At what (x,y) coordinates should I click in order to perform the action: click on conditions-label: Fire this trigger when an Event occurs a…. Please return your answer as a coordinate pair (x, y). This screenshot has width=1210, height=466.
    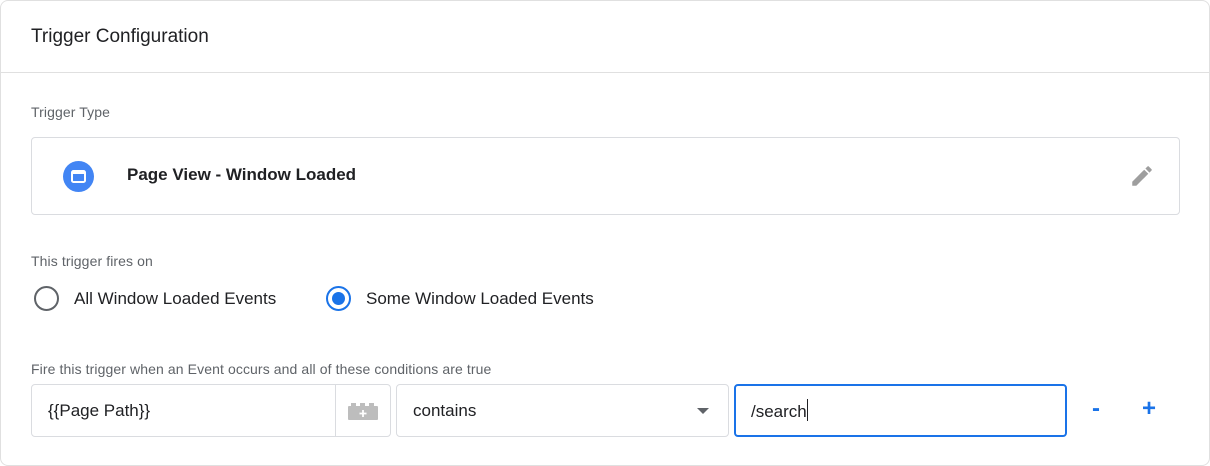
    Looking at the image, I should click on (261, 369).